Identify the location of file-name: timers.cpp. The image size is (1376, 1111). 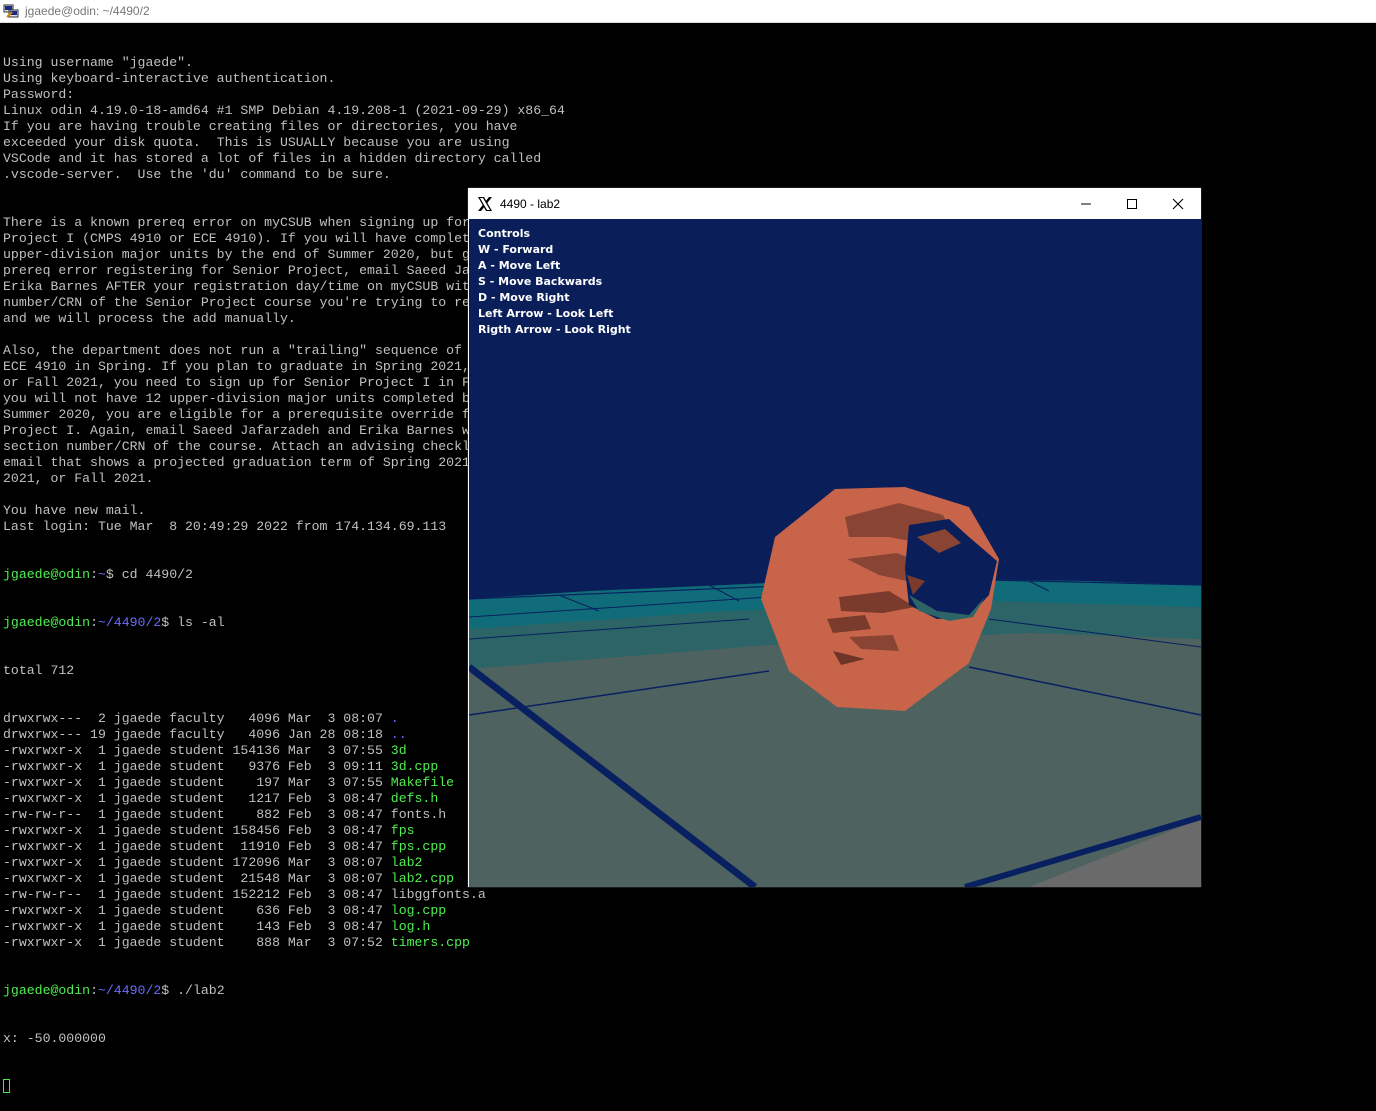
(430, 942).